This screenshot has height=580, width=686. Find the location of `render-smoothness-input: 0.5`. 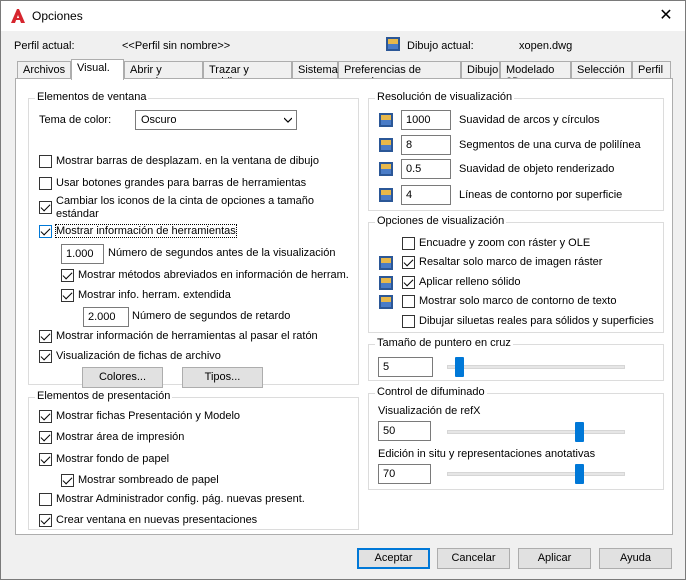

render-smoothness-input: 0.5 is located at coordinates (426, 169).